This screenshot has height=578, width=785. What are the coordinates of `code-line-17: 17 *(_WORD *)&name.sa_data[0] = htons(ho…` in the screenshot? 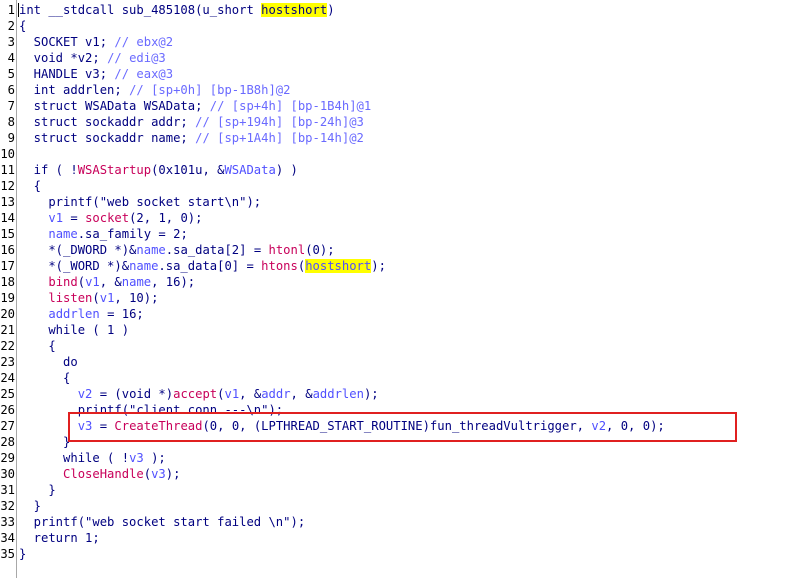 It's located at (392, 266).